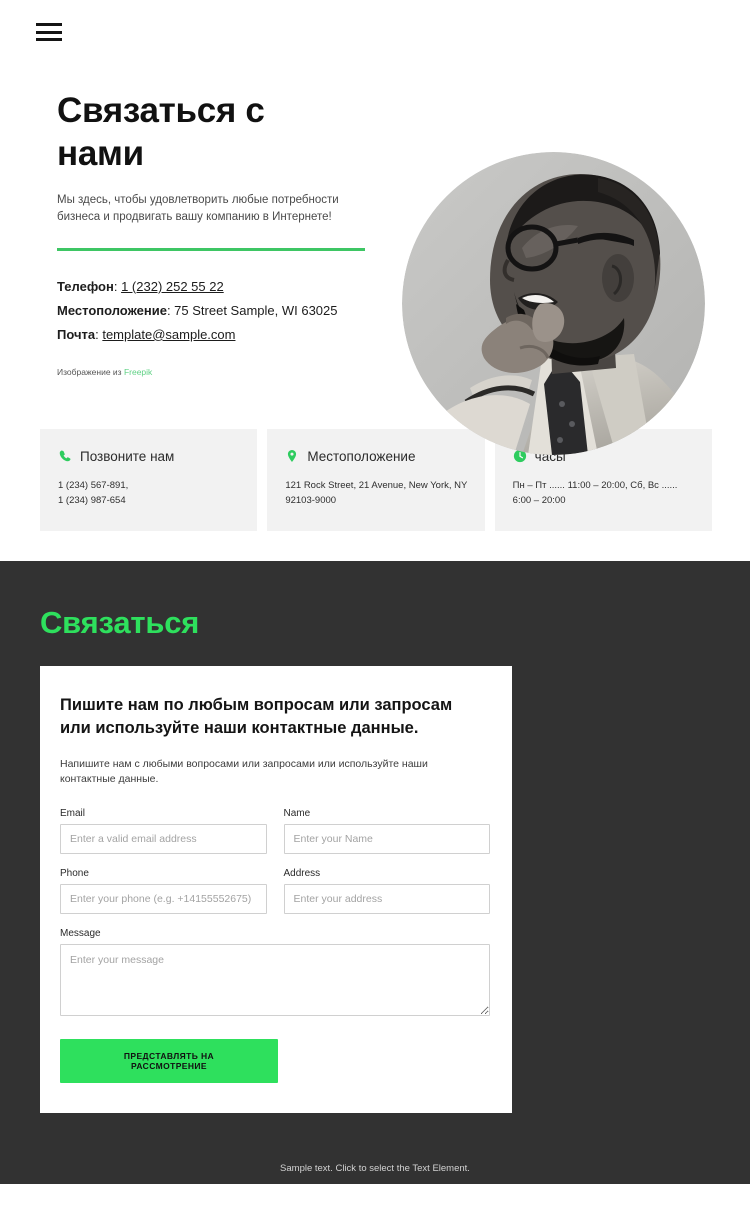 The image size is (750, 1207). What do you see at coordinates (74, 874) in the screenshot?
I see `label-phone: Phone` at bounding box center [74, 874].